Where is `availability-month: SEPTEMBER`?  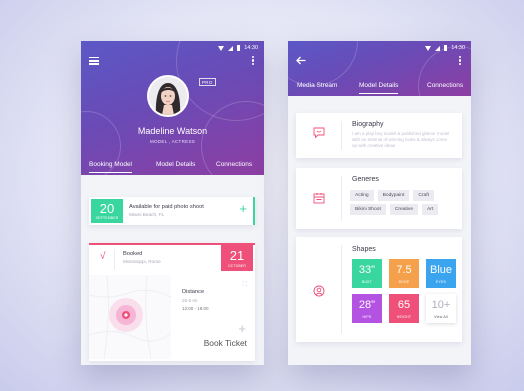 availability-month: SEPTEMBER is located at coordinates (107, 218).